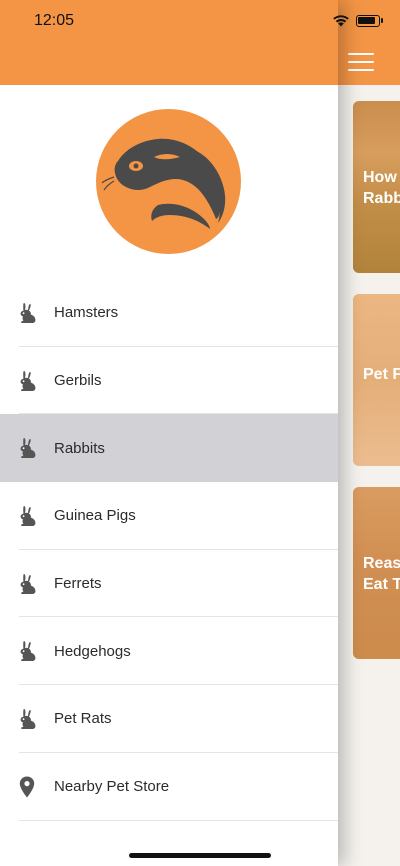 Image resolution: width=400 pixels, height=866 pixels. I want to click on article-card: Reas Eat T, so click(376, 573).